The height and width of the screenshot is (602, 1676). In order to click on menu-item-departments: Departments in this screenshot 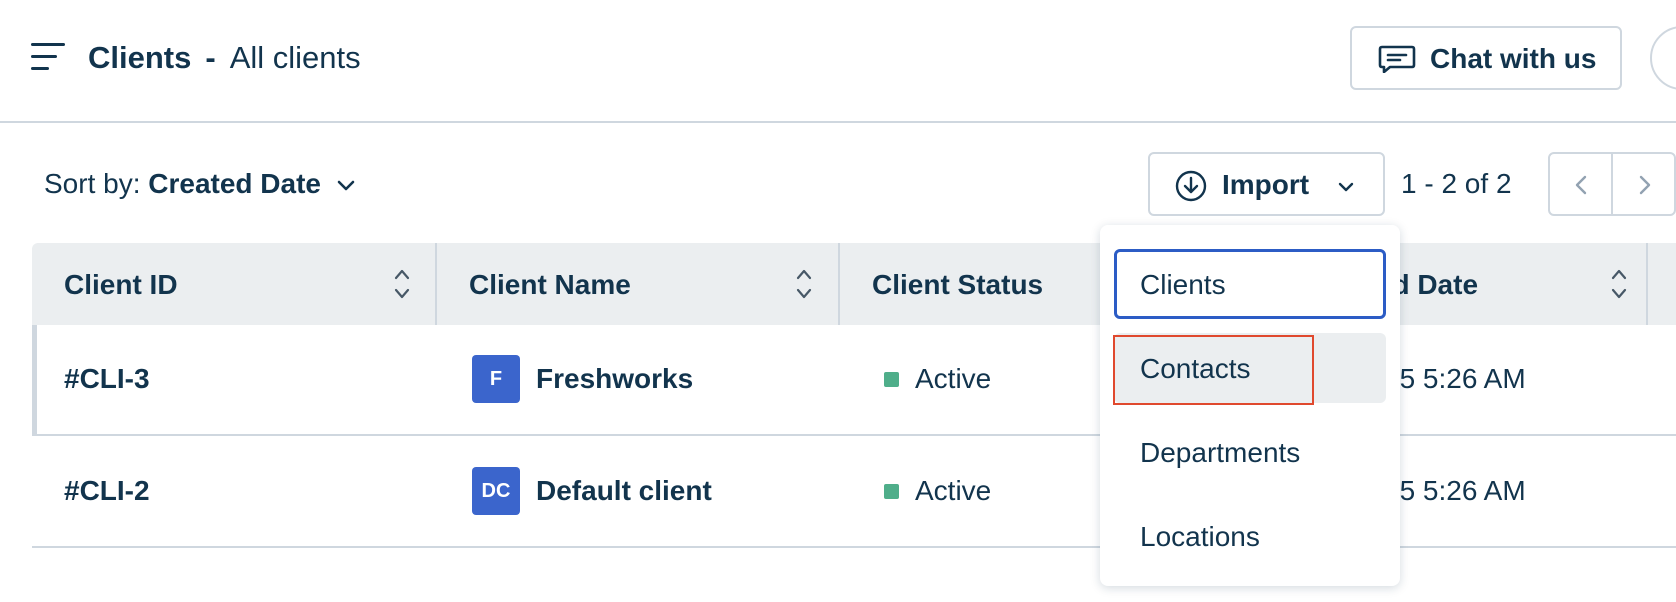, I will do `click(1250, 452)`.